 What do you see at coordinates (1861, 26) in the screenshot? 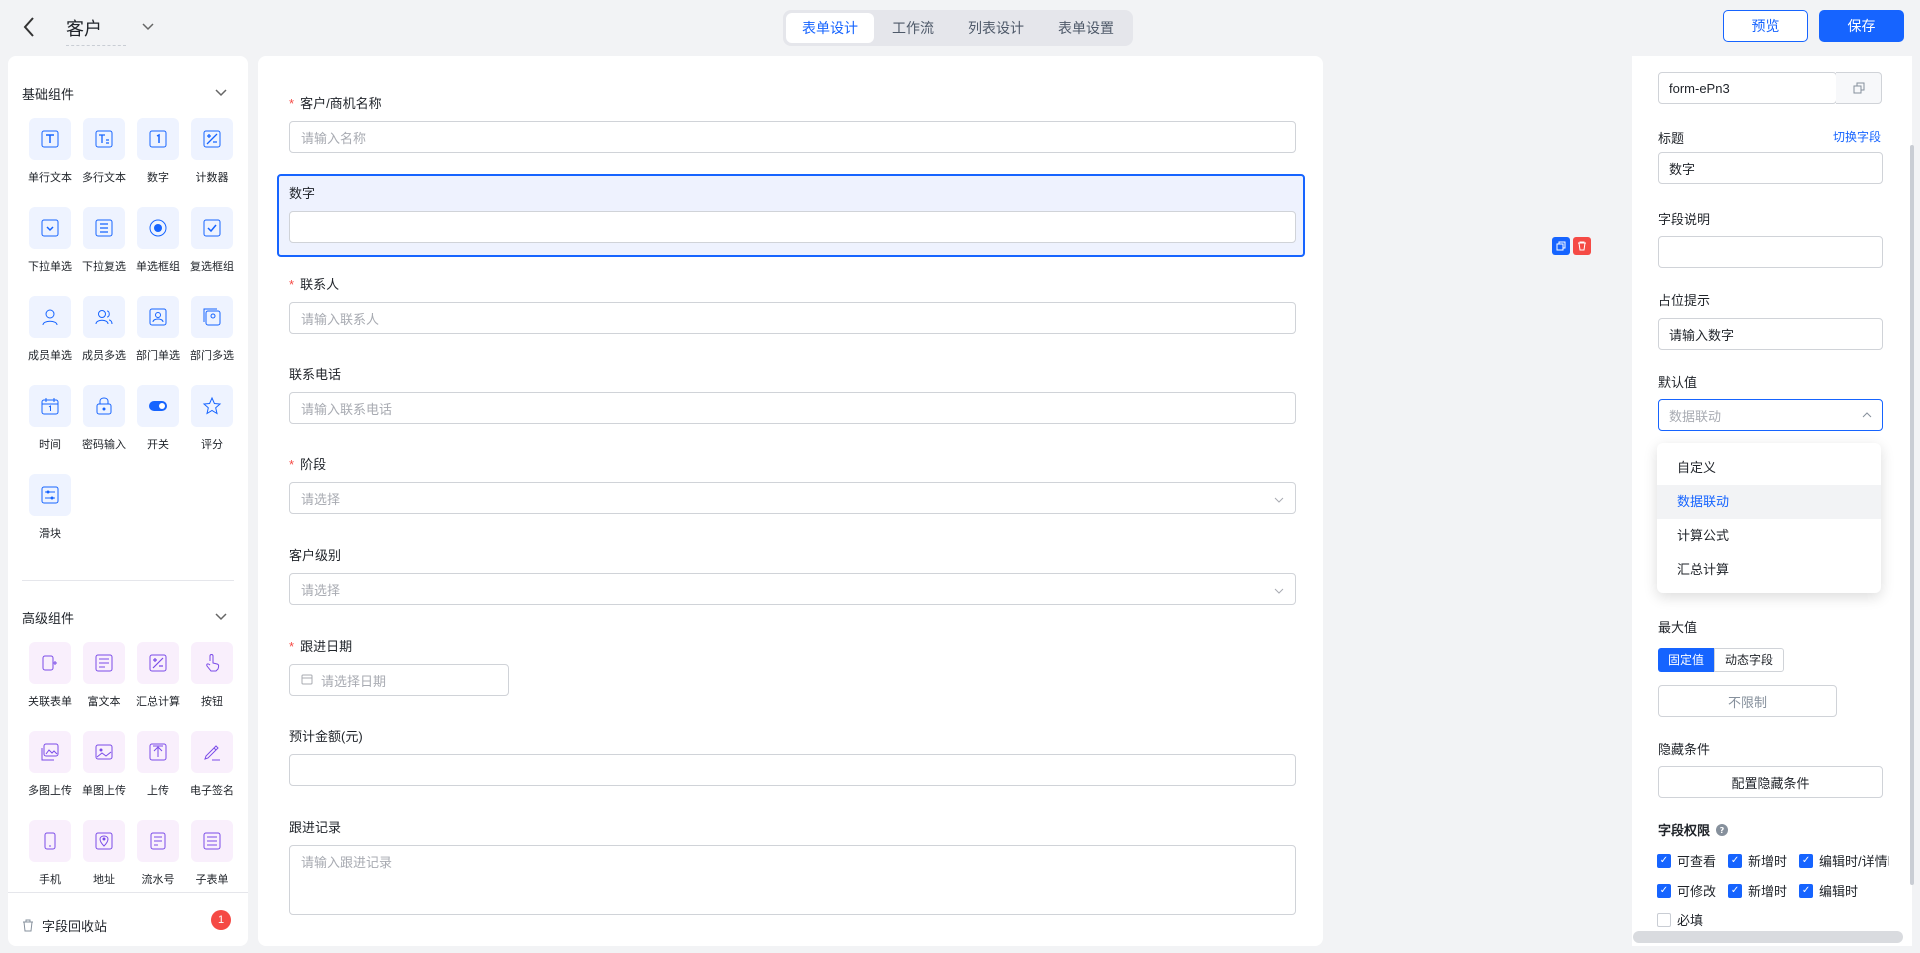
I see `save-button: 保存` at bounding box center [1861, 26].